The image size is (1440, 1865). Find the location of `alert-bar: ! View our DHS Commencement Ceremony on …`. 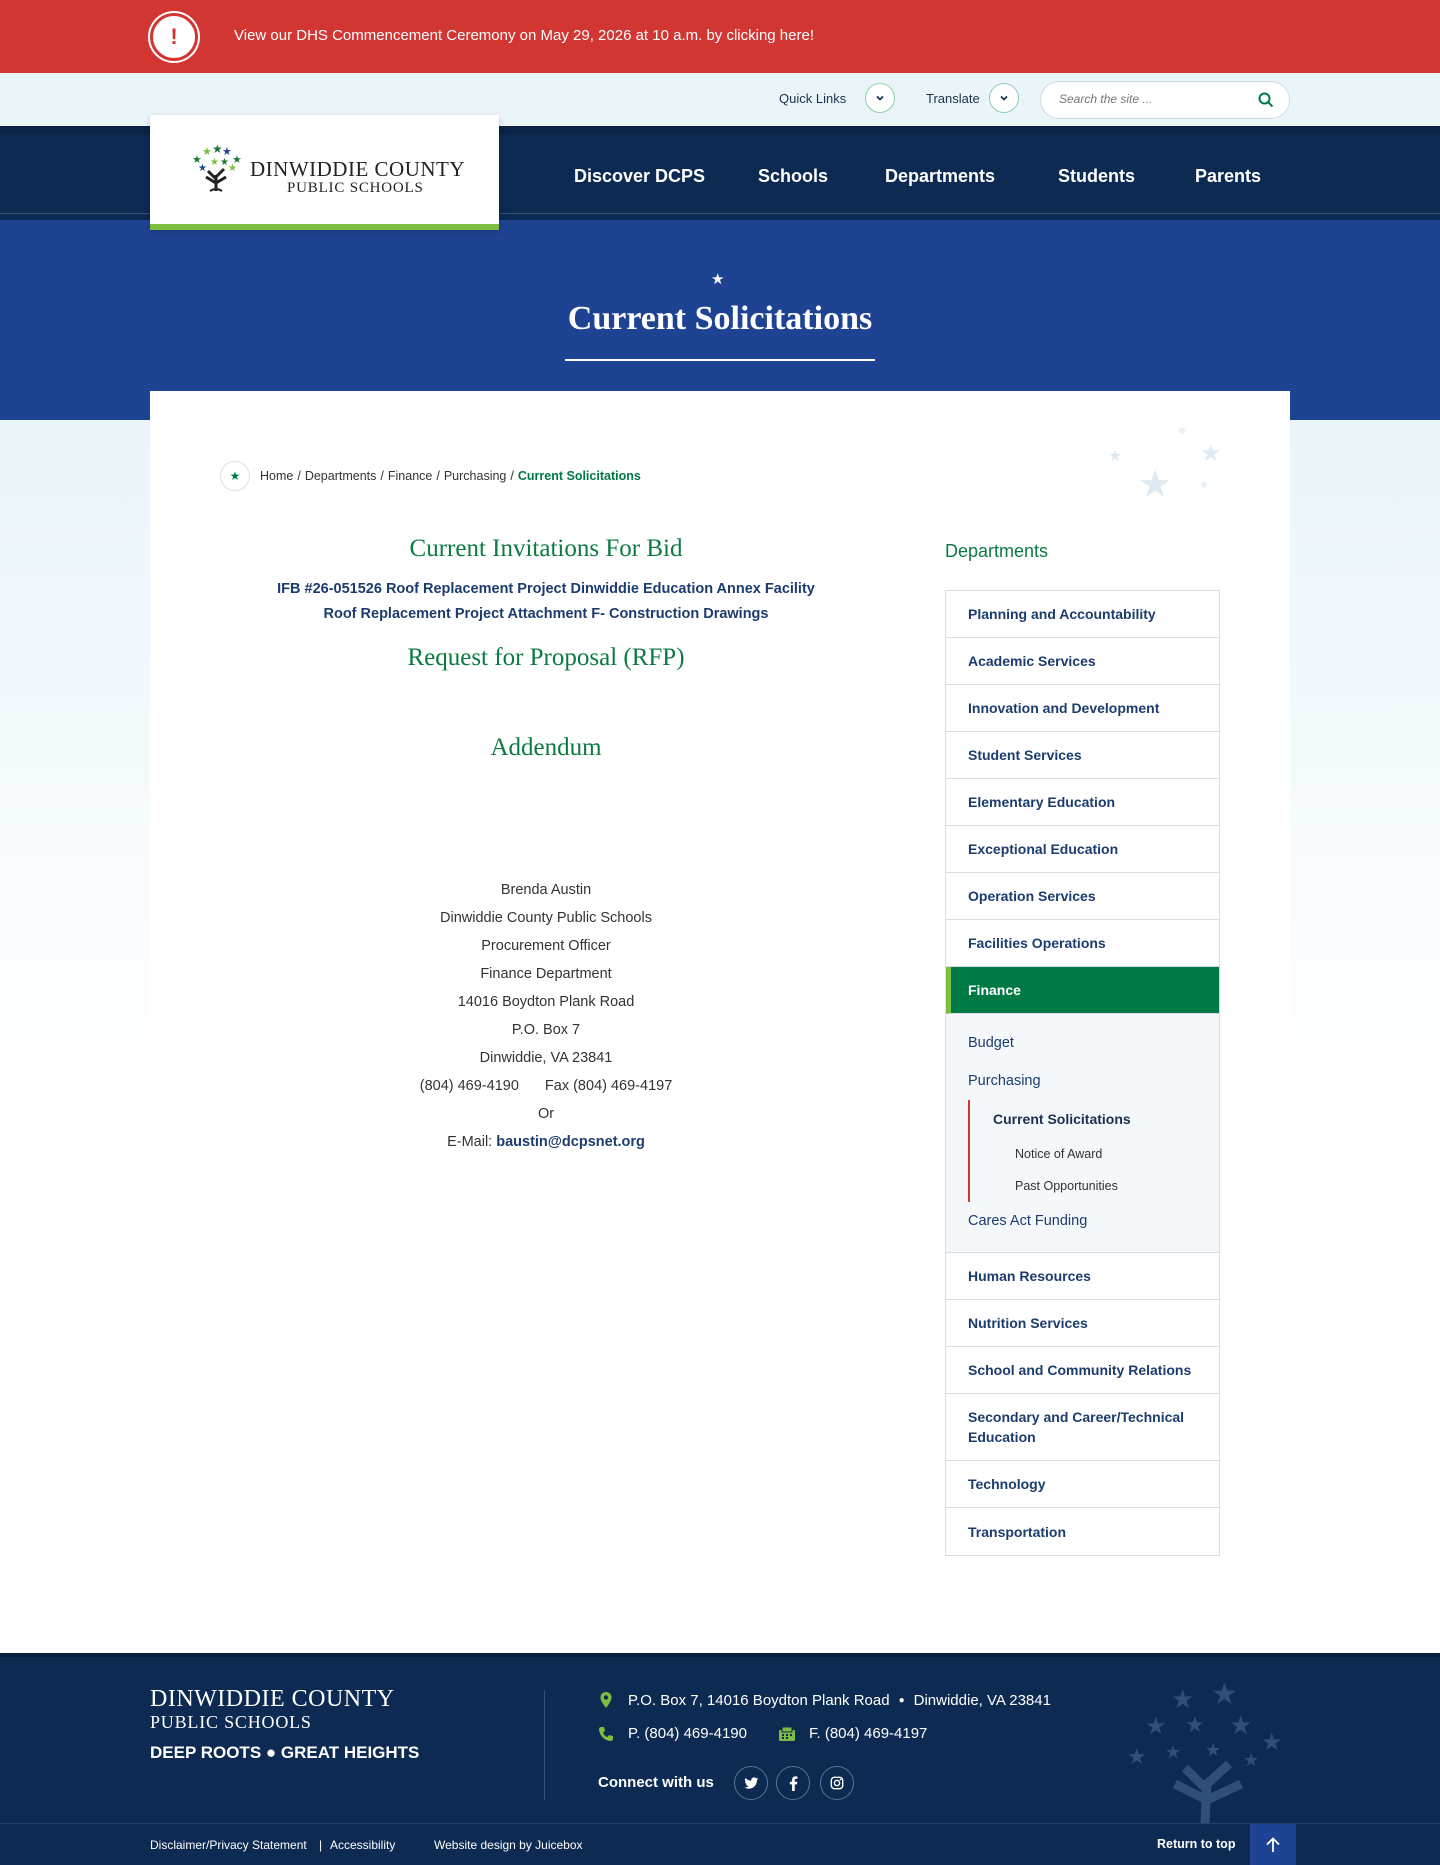

alert-bar: ! View our DHS Commencement Ceremony on … is located at coordinates (720, 36).